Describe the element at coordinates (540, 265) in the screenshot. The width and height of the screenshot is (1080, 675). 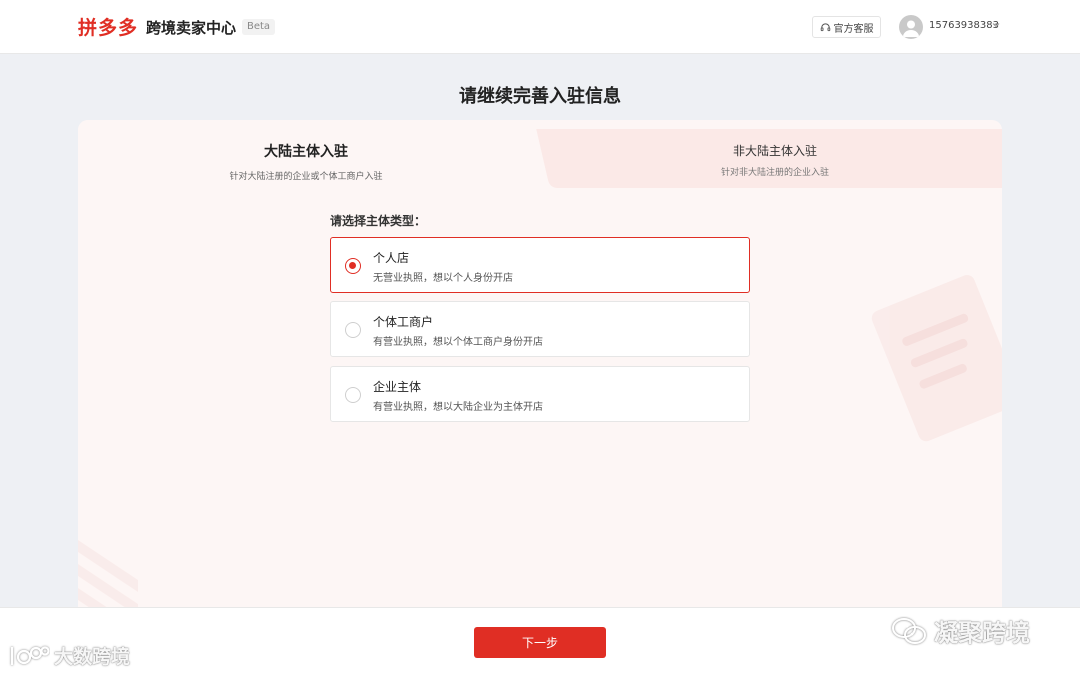
I see `option-personal-store: 个人店 无营业执照，想以个人身份开店` at that location.